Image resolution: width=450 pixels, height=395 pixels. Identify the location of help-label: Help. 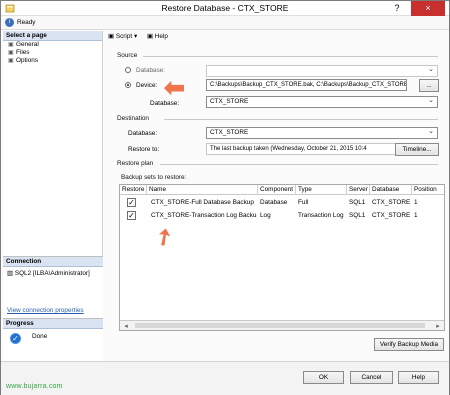
(161, 36).